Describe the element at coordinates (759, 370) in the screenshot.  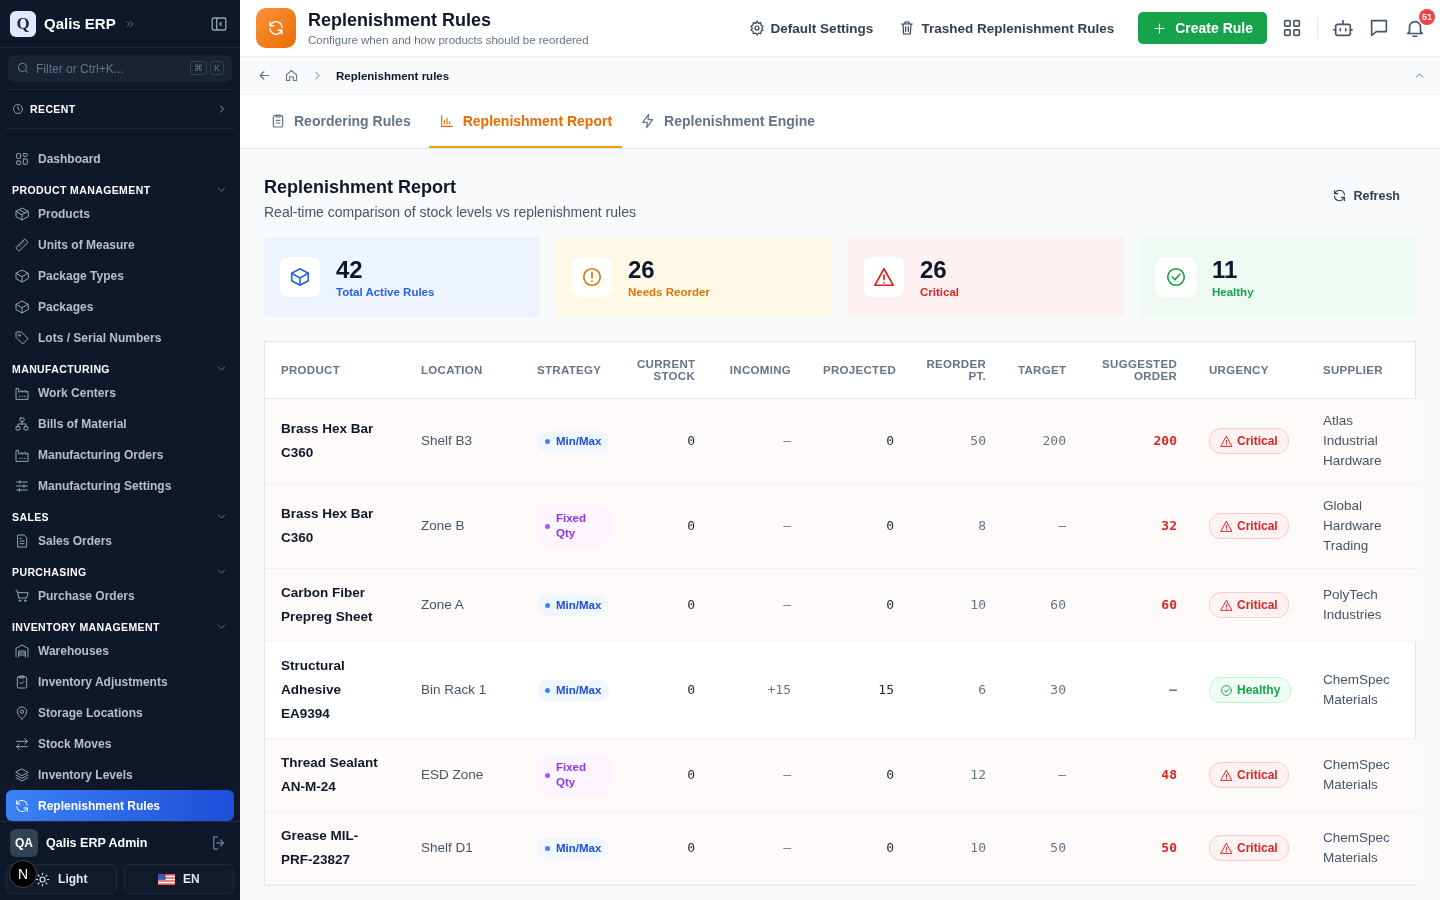
I see `column-header: INCOMING` at that location.